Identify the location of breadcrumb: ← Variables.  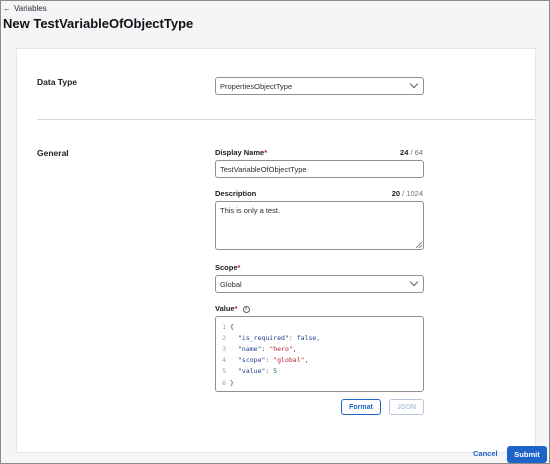
(25, 8).